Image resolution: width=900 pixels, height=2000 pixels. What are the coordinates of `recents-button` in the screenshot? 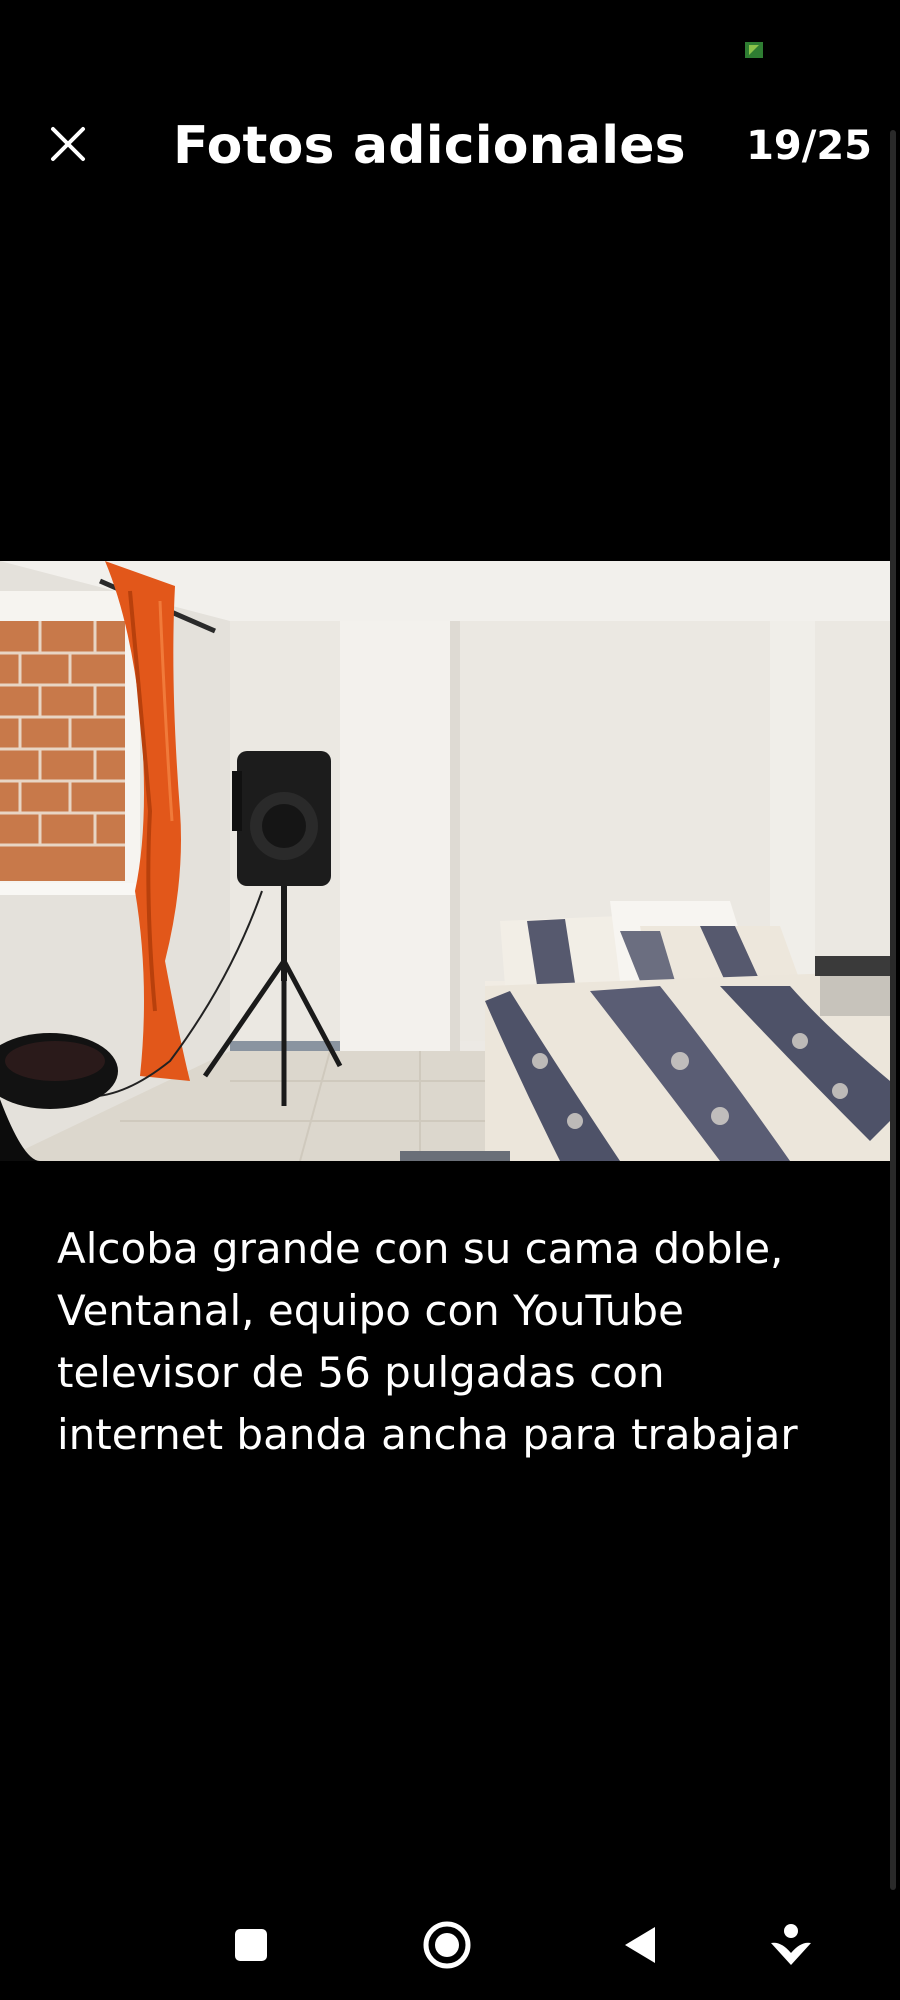 It's located at (251, 1945).